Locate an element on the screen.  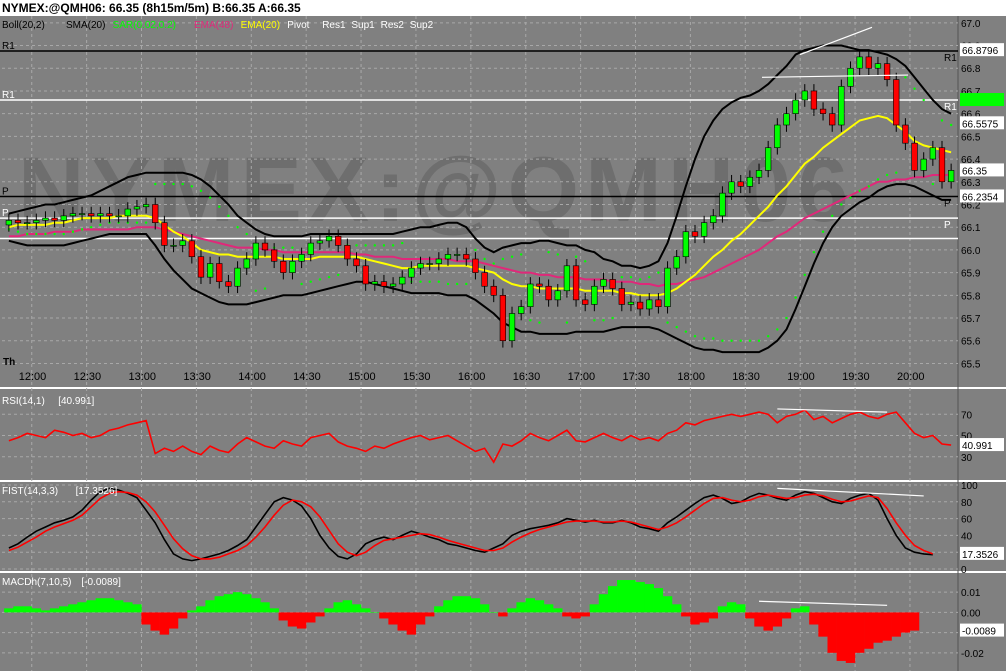
oscillator-axis-tick: -0.02 is located at coordinates (972, 654).